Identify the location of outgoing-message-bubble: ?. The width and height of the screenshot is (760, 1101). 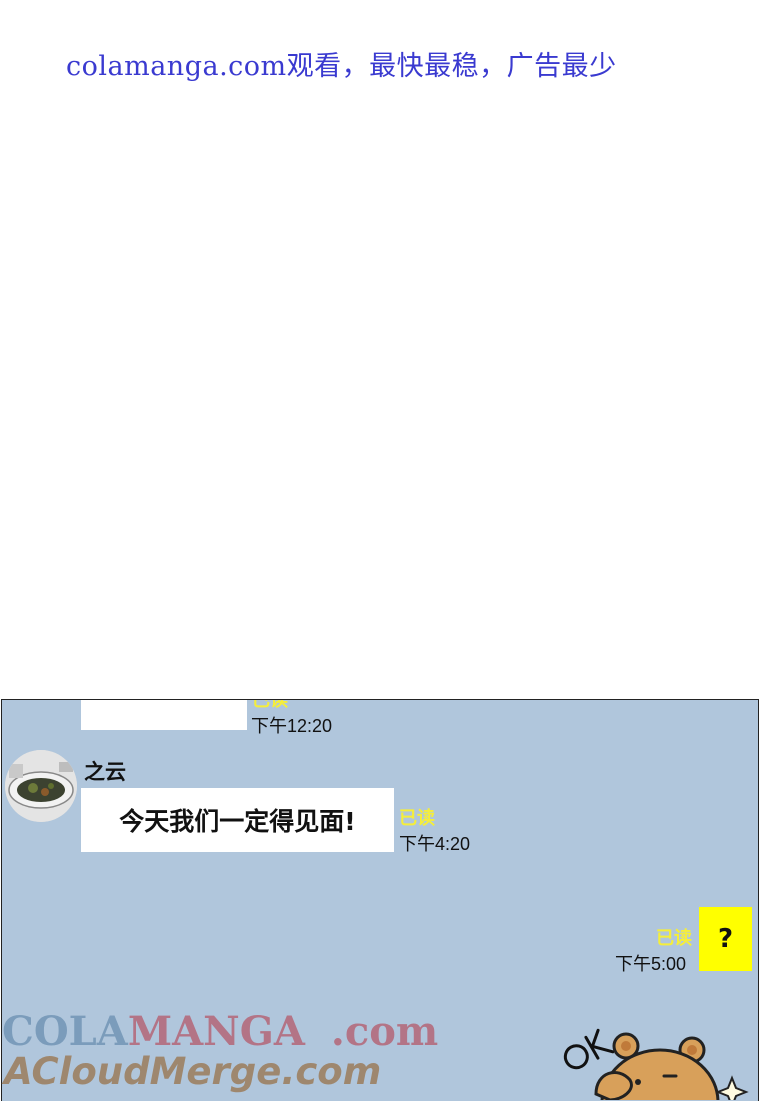
(725, 939).